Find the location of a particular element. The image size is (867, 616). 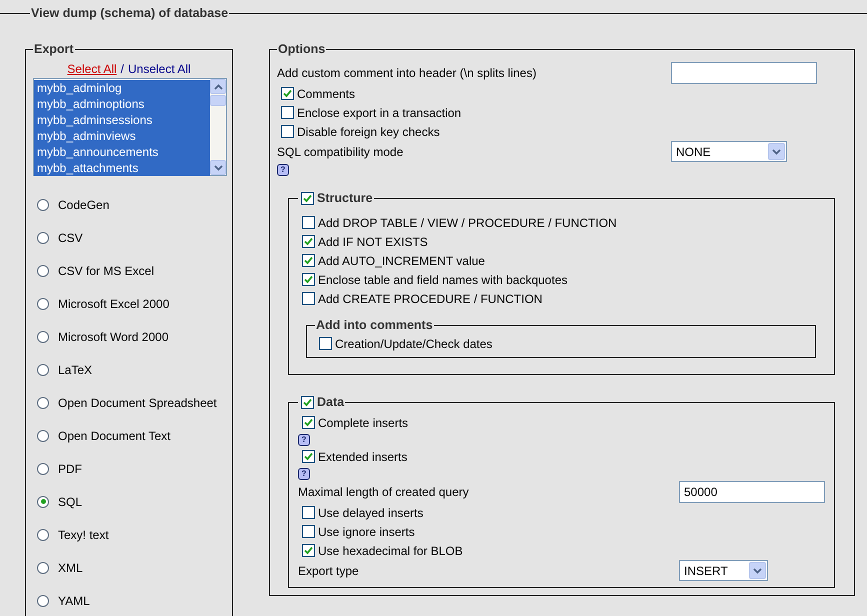

format-label: CSV for MS Excel is located at coordinates (106, 271).